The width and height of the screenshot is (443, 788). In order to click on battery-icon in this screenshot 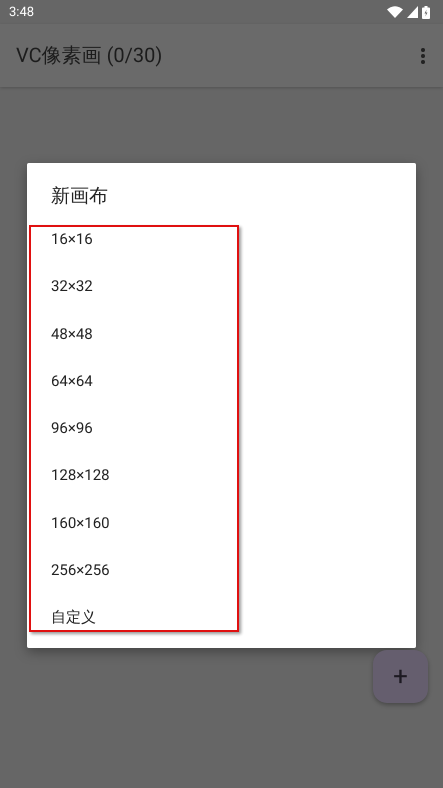, I will do `click(426, 12)`.